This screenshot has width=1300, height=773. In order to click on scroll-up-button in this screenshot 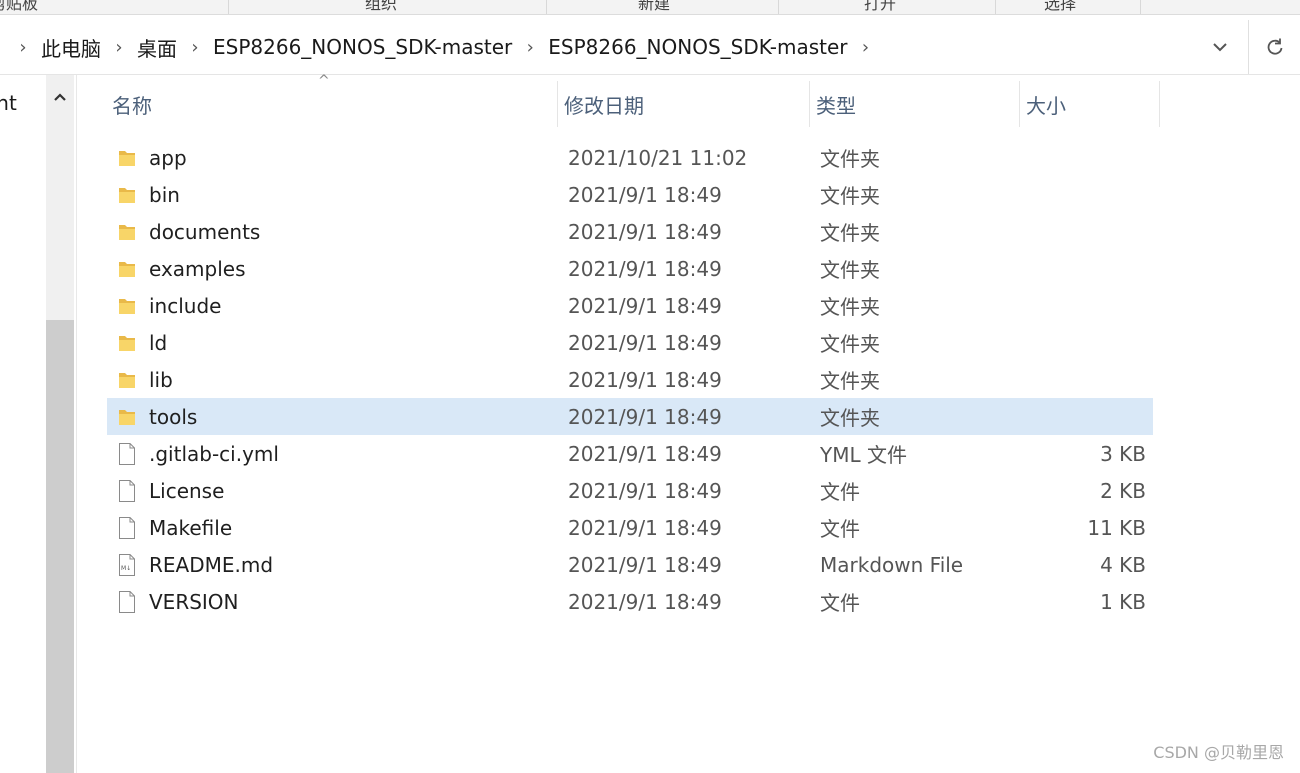, I will do `click(60, 97)`.